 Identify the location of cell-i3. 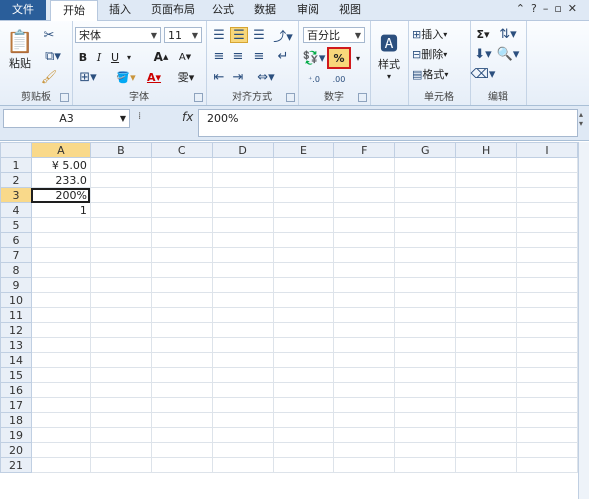
(547, 195).